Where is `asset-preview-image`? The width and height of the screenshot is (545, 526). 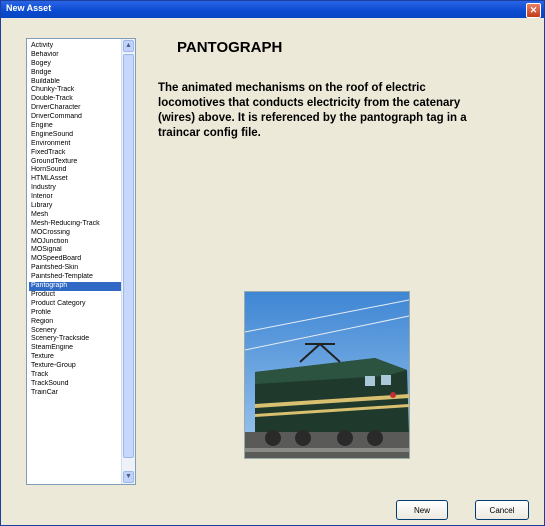
asset-preview-image is located at coordinates (327, 375).